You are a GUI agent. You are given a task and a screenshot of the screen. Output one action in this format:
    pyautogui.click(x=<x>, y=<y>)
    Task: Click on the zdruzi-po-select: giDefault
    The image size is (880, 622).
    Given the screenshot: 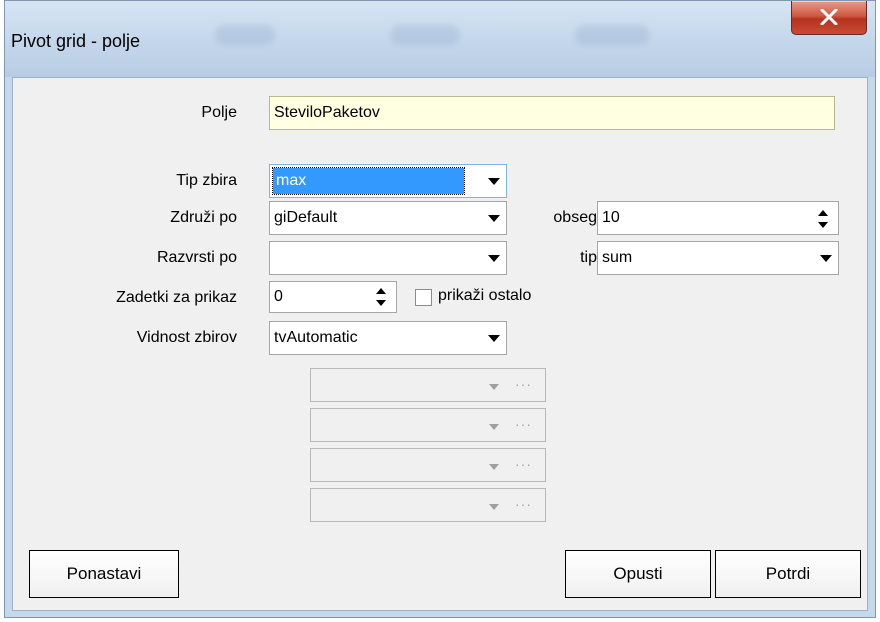 What is the action you would take?
    pyautogui.click(x=388, y=218)
    